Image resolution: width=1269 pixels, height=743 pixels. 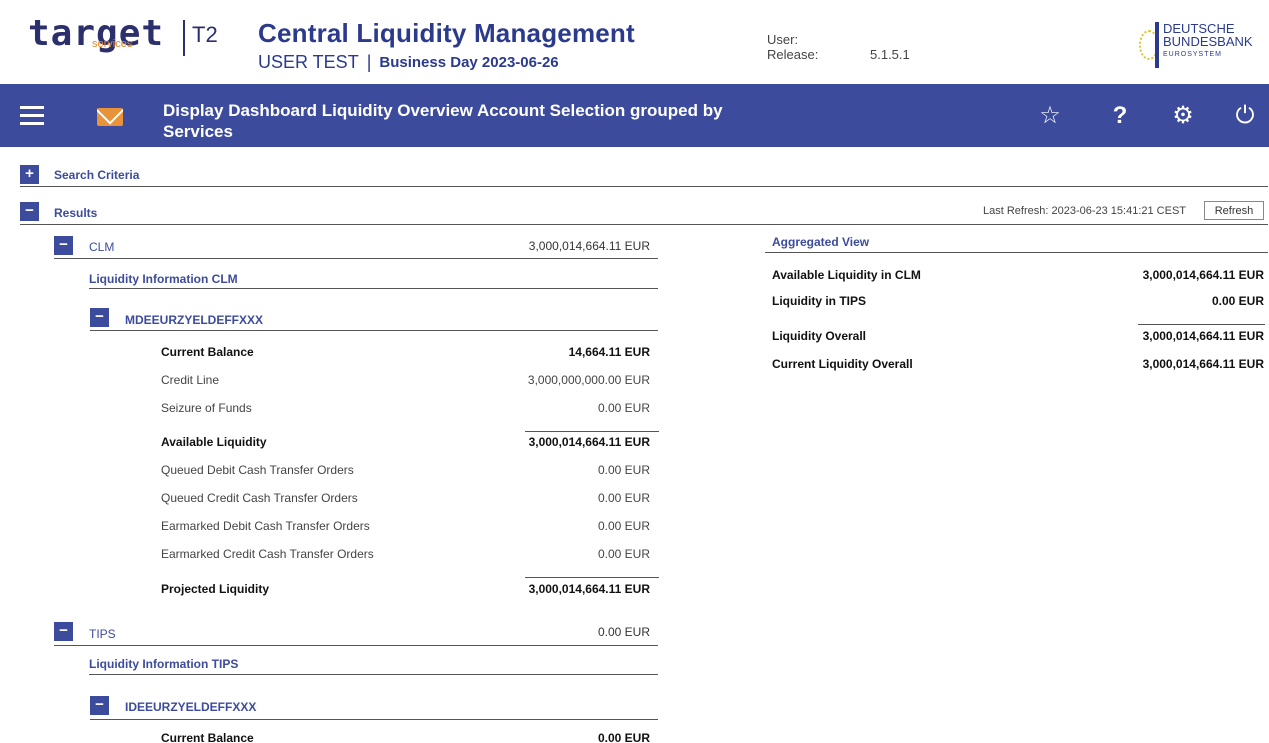 What do you see at coordinates (96, 175) in the screenshot?
I see `search-criteria-label: Search Criteria` at bounding box center [96, 175].